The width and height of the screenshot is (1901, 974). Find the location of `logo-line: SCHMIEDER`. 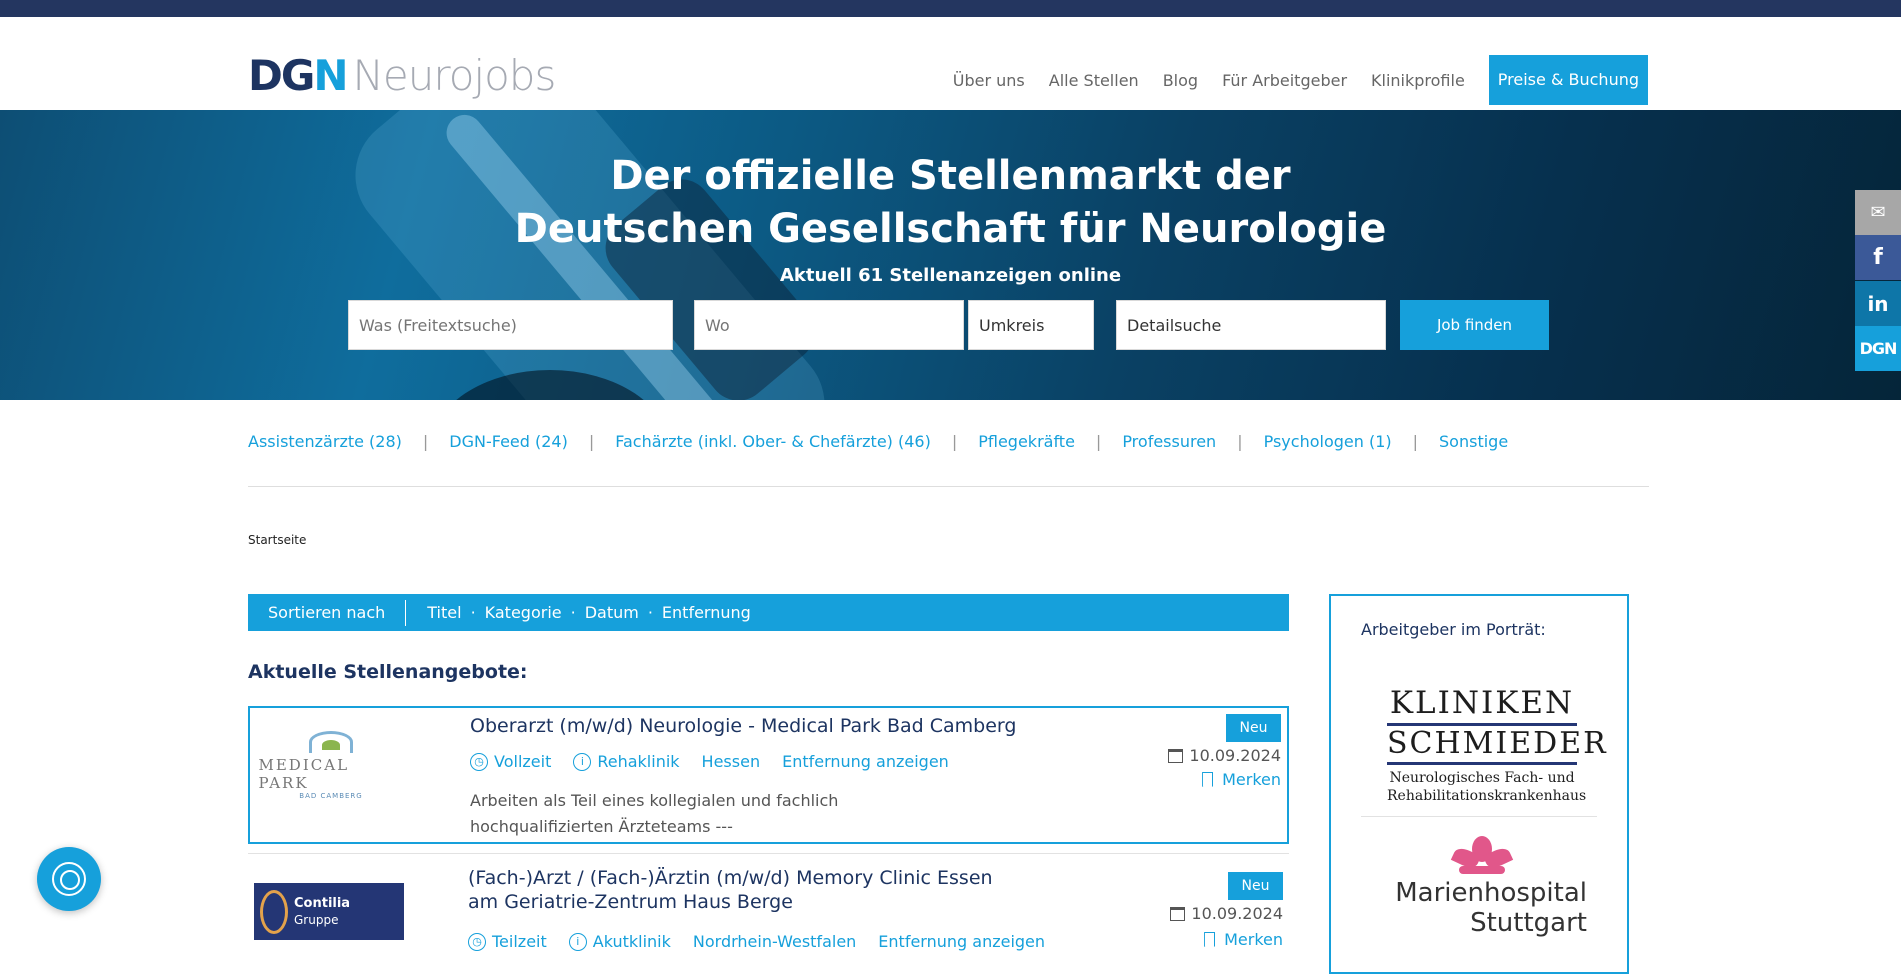

logo-line: SCHMIEDER is located at coordinates (1496, 745).